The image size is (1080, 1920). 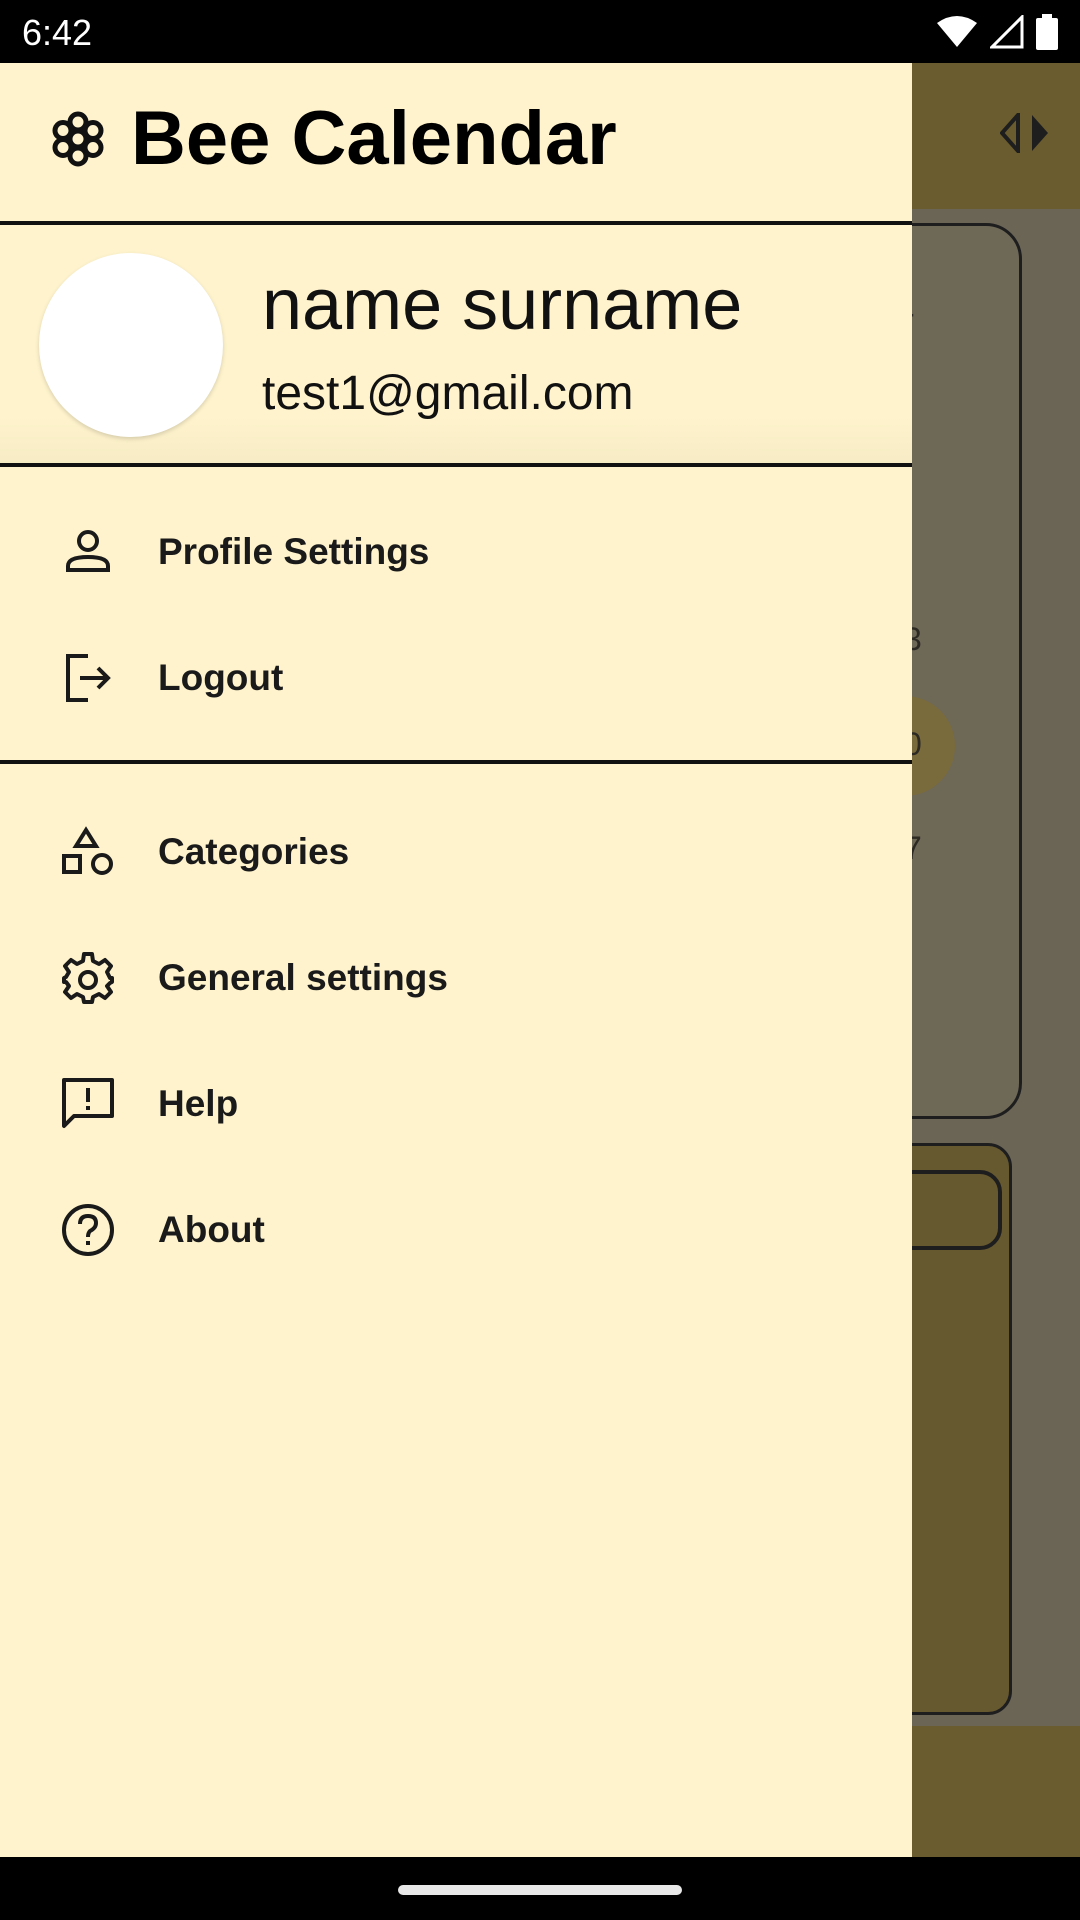 What do you see at coordinates (78, 139) in the screenshot?
I see `flower-icon` at bounding box center [78, 139].